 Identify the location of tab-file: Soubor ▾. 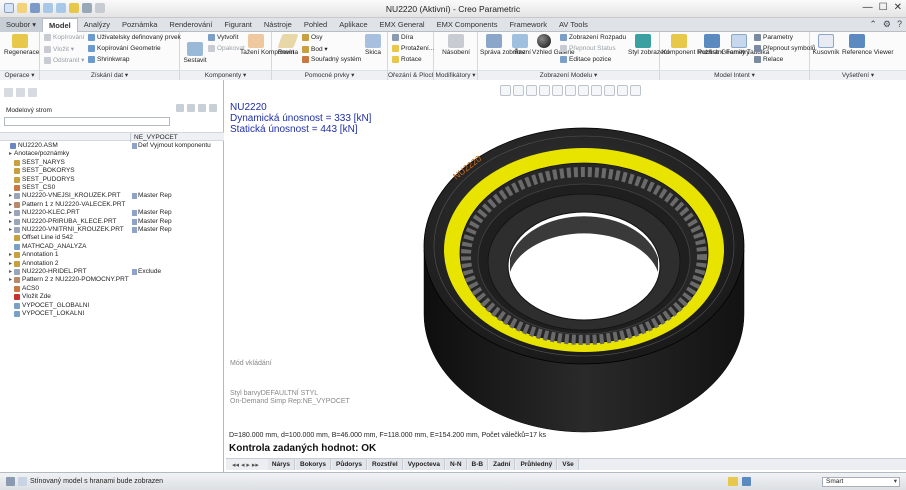
(21, 25).